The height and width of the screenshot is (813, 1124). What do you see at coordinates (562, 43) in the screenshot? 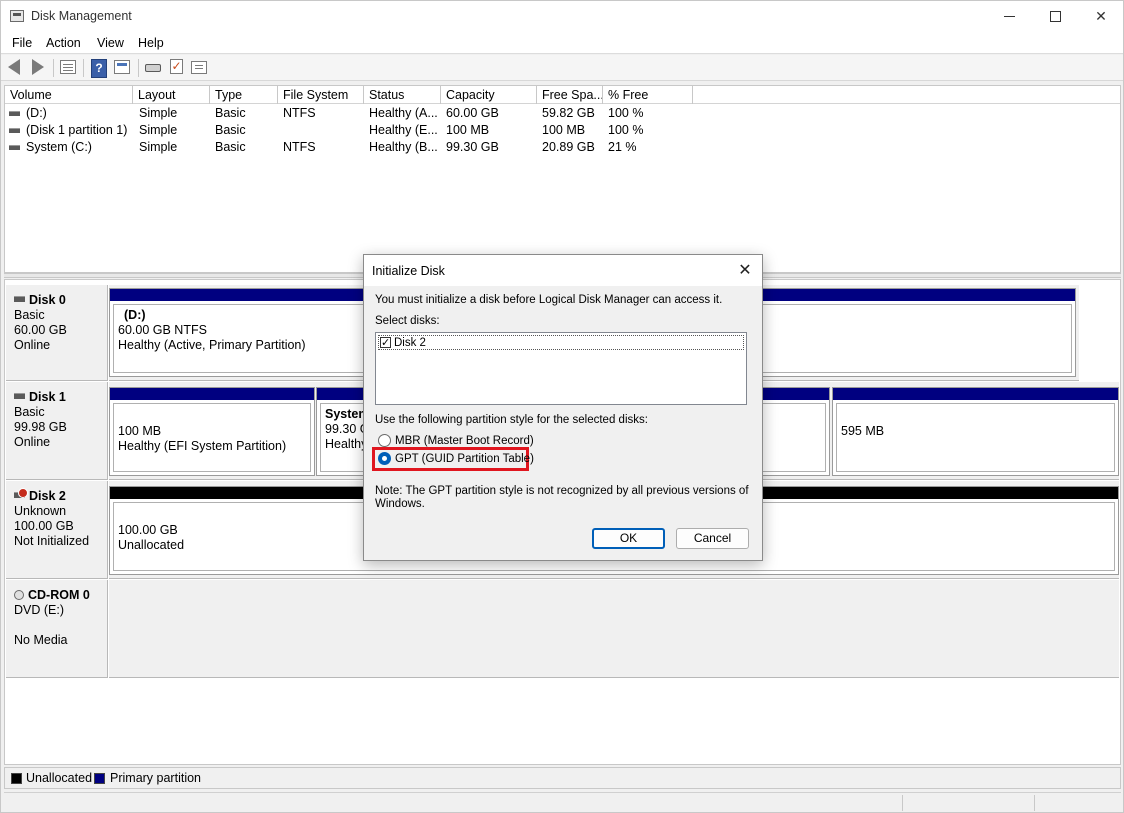
I see `menu-bar: File Action View Help` at bounding box center [562, 43].